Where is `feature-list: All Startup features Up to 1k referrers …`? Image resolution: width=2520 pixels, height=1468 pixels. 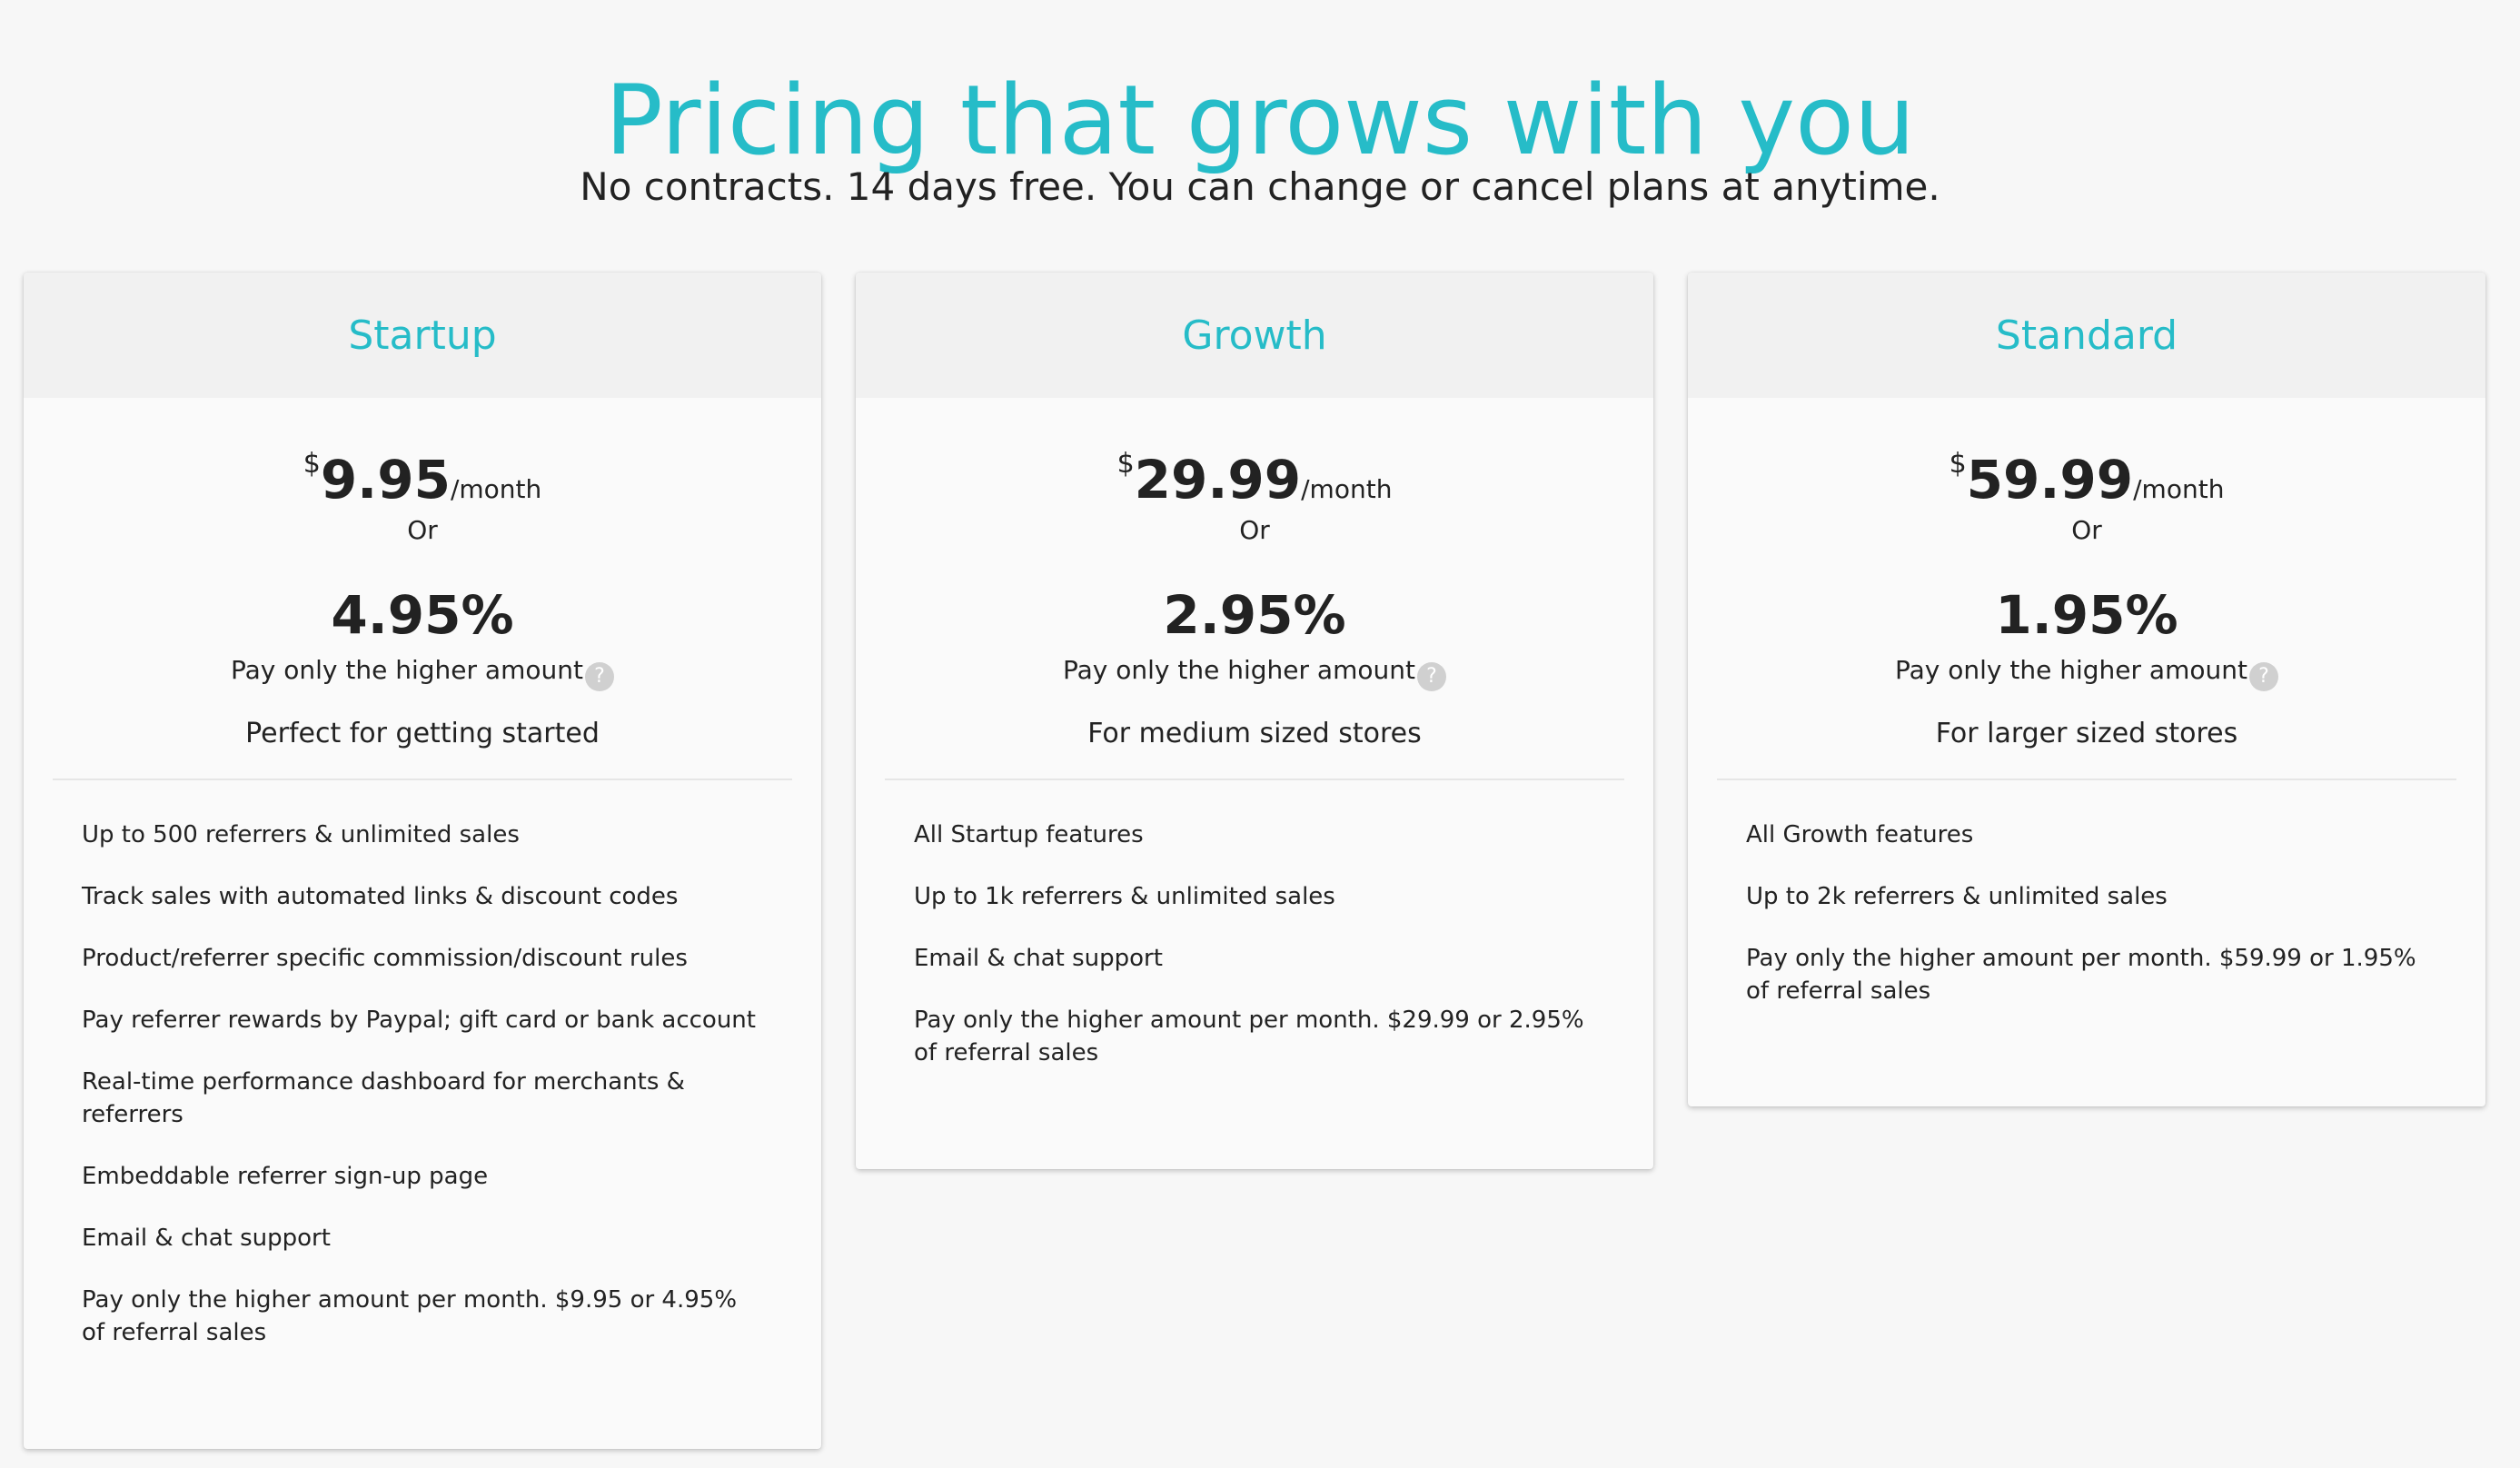 feature-list: All Startup features Up to 1k referrers … is located at coordinates (1254, 944).